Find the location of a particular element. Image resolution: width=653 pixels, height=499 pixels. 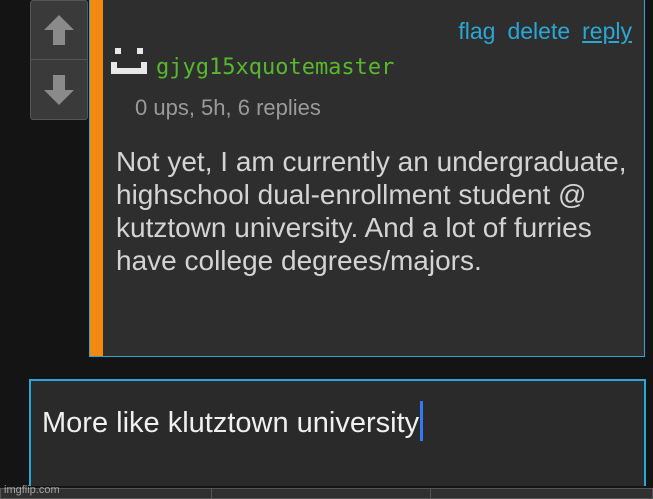

comment-actions: flag delete reply is located at coordinates (545, 31).